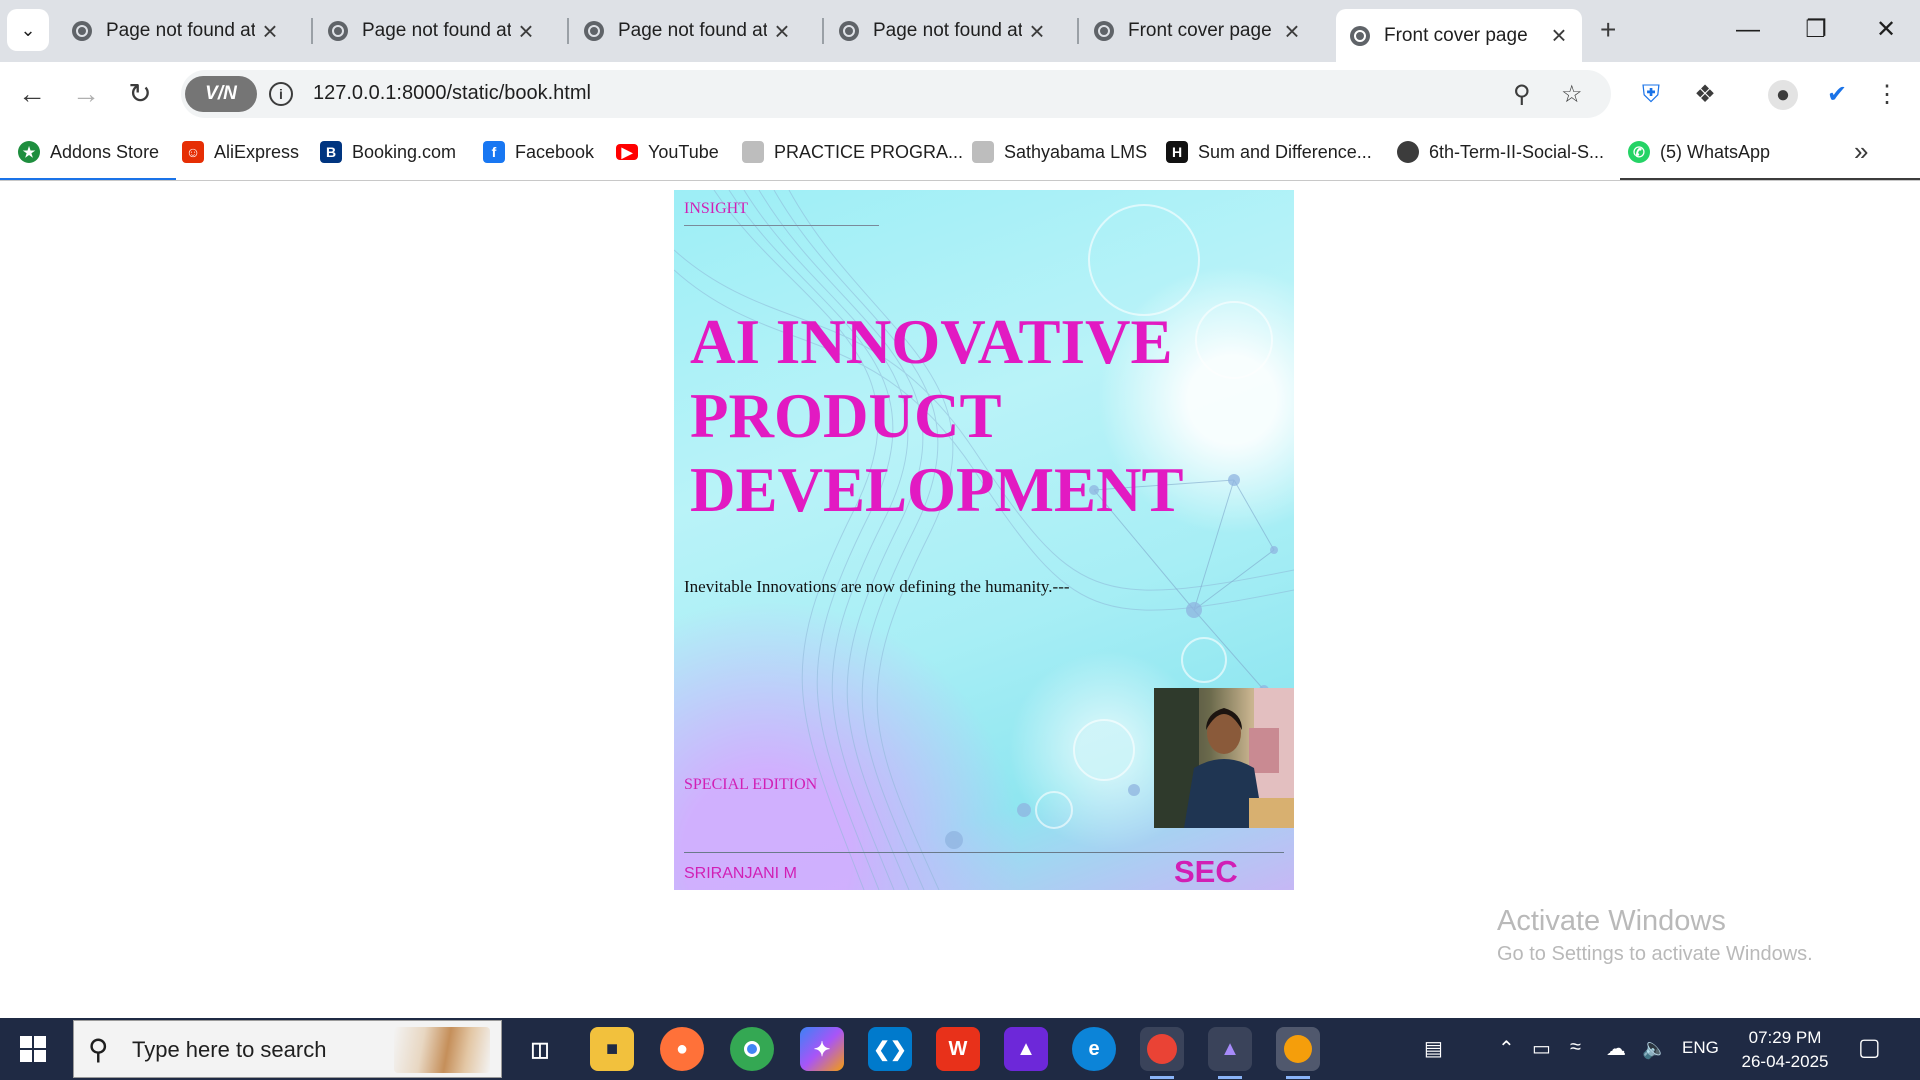 The height and width of the screenshot is (1080, 1920). What do you see at coordinates (822, 1049) in the screenshot?
I see `copilot-icon: ✦` at bounding box center [822, 1049].